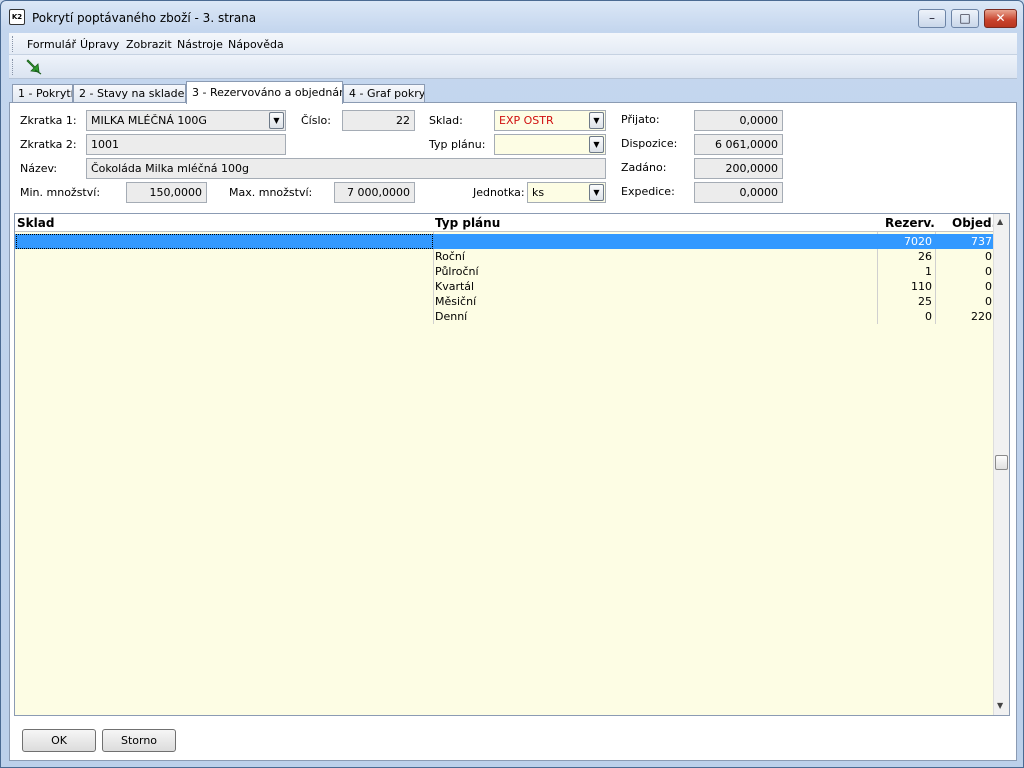 The image size is (1024, 768). What do you see at coordinates (457, 144) in the screenshot?
I see `typ-planu-label: Typ plánu:` at bounding box center [457, 144].